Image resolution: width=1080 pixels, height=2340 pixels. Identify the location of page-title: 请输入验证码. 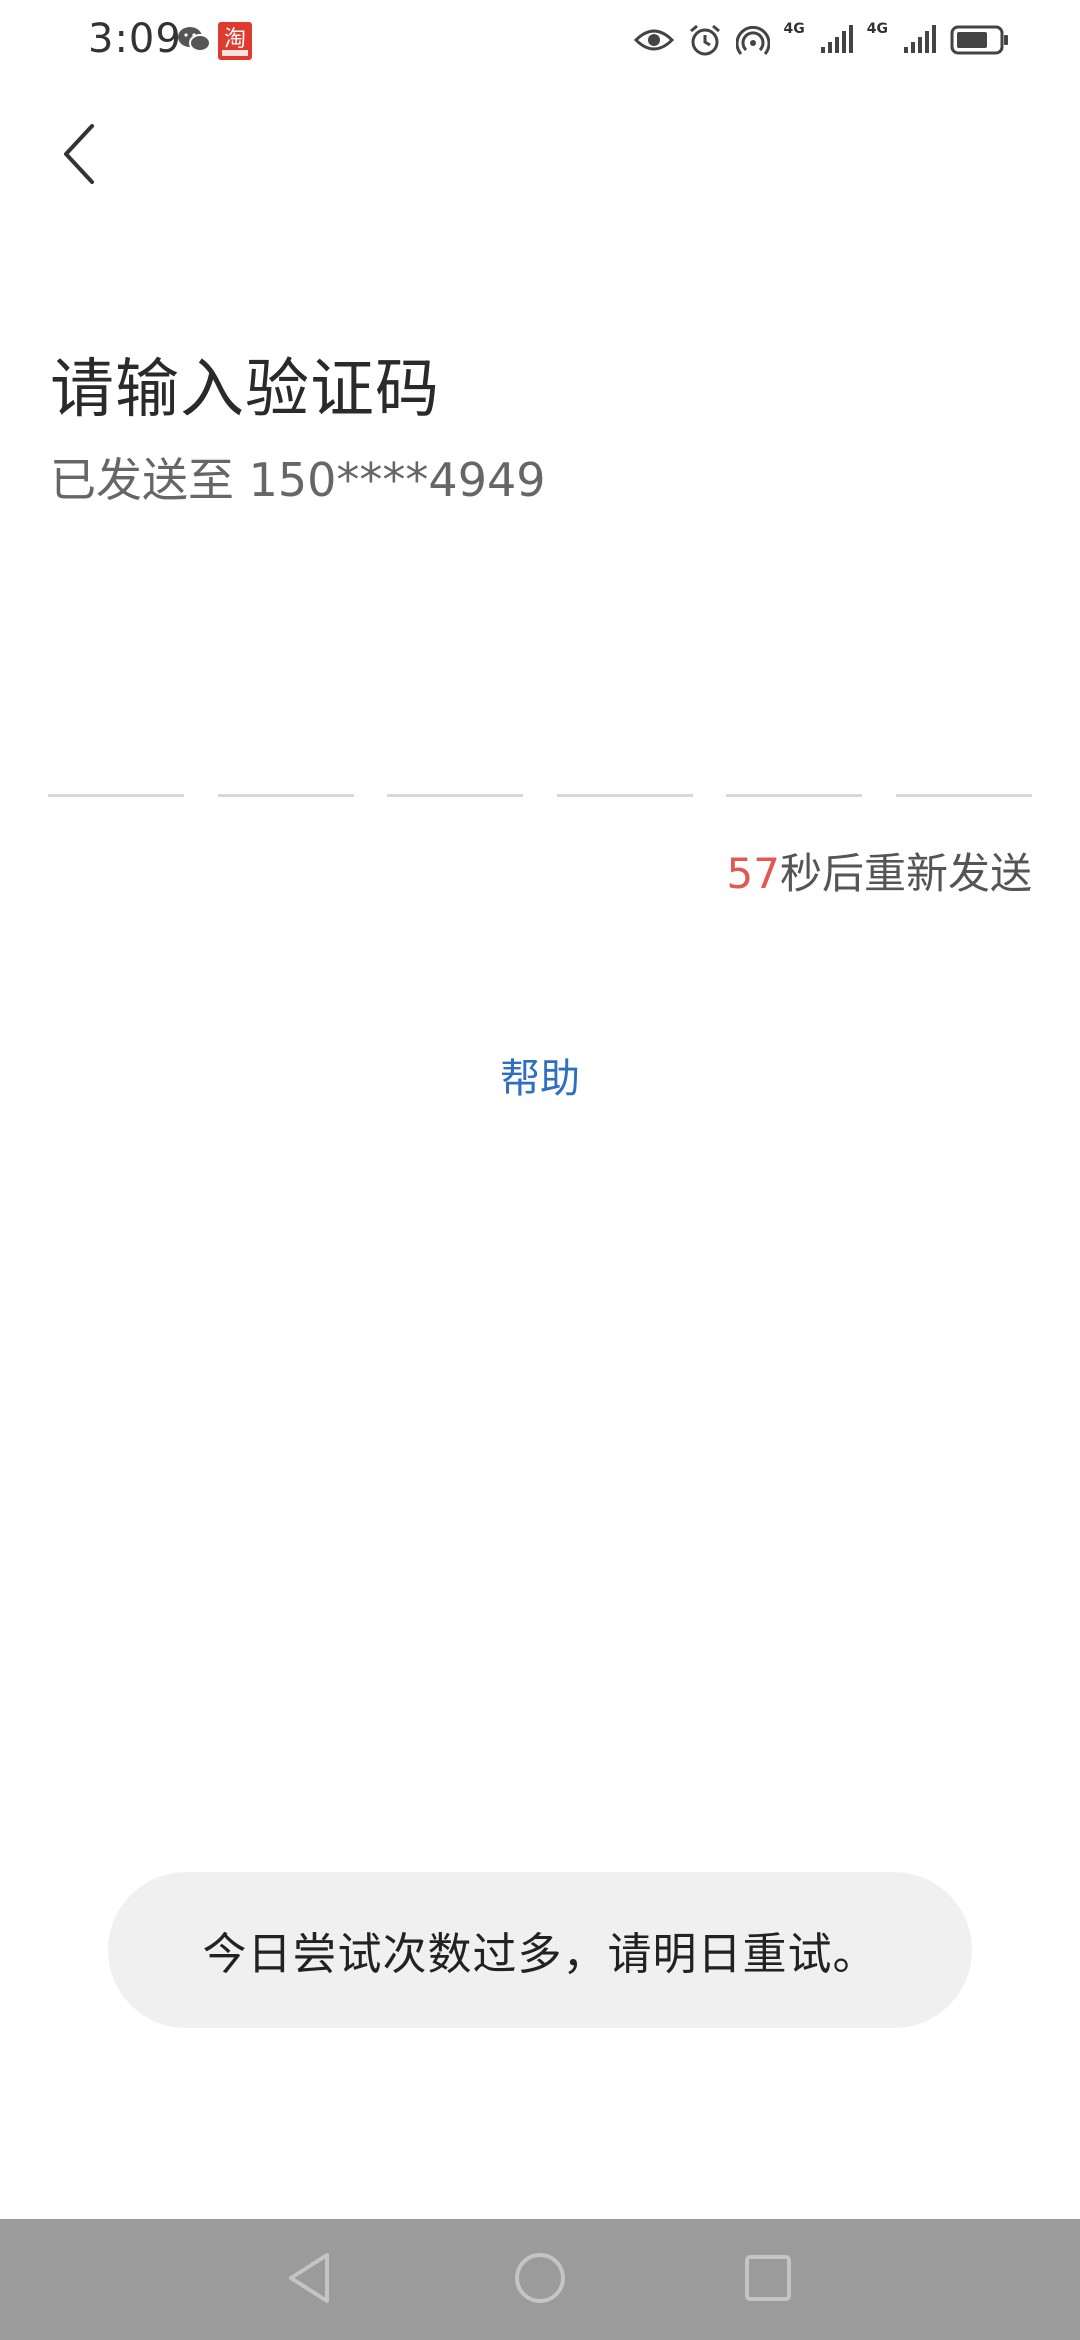
(245, 390).